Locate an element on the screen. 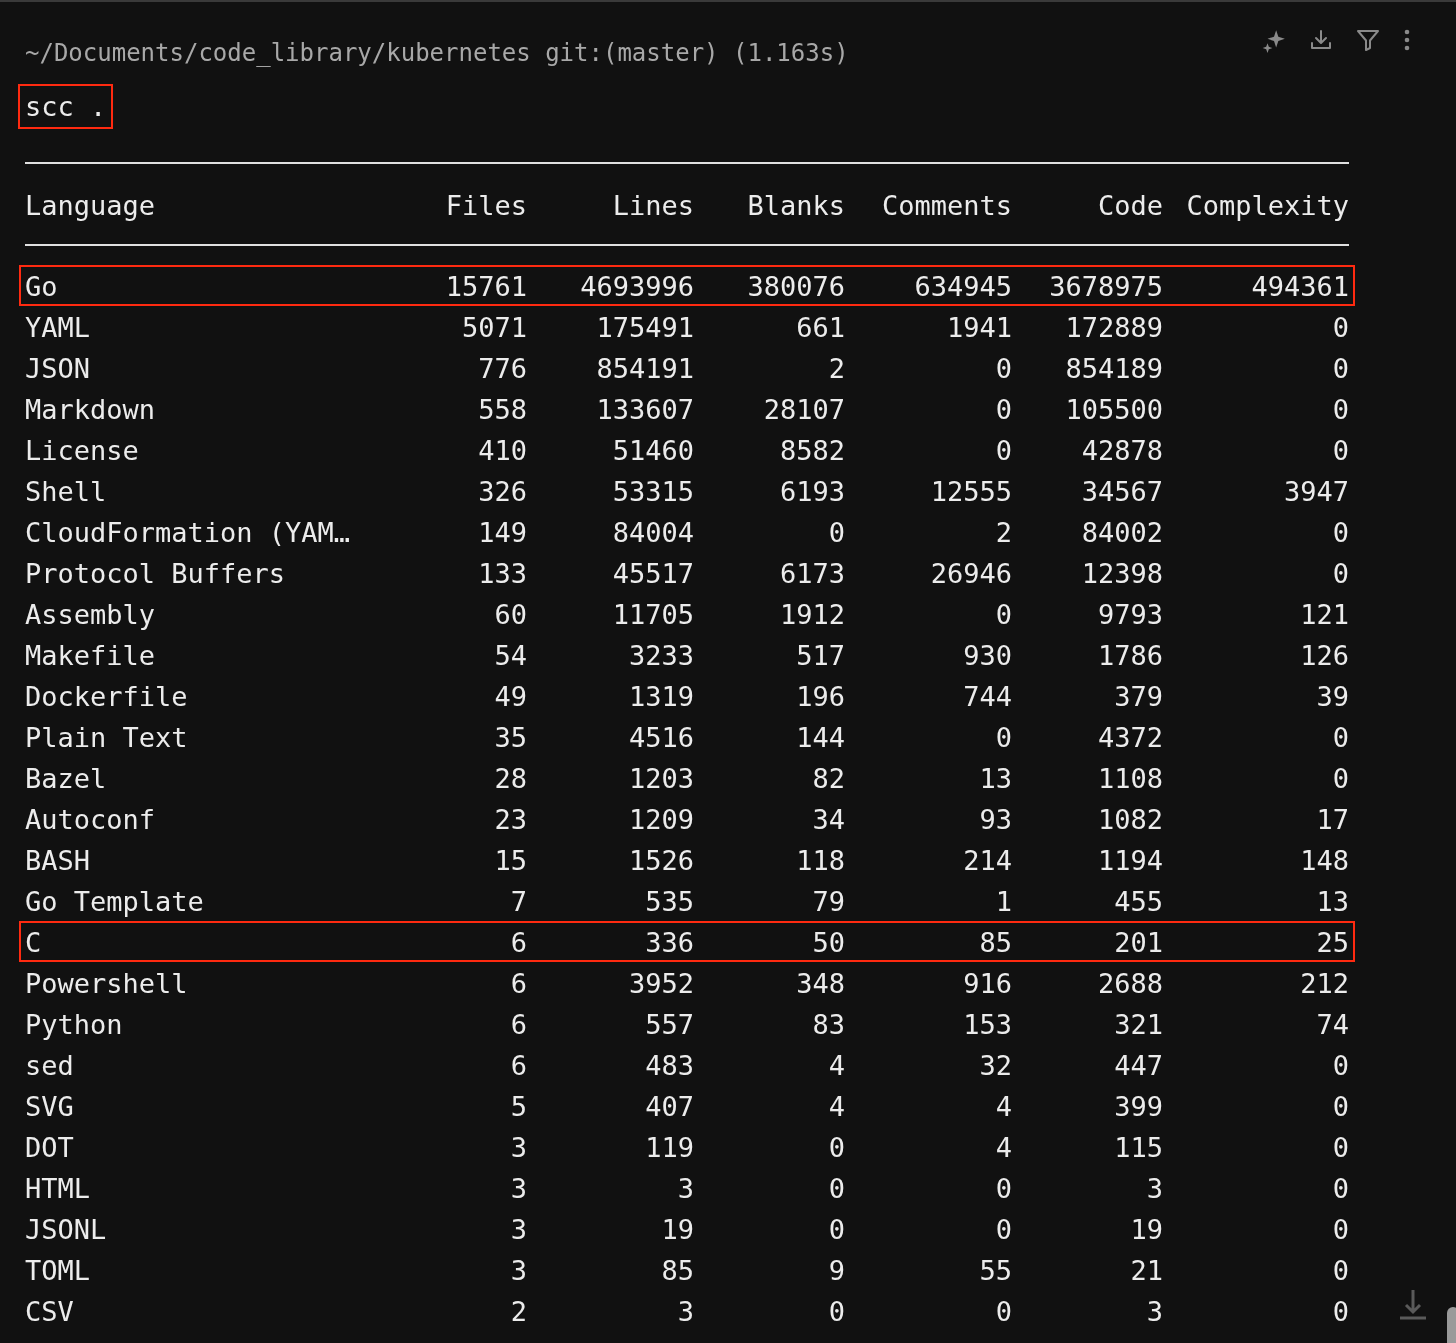  table-cell-text: Powershell is located at coordinates (107, 984).